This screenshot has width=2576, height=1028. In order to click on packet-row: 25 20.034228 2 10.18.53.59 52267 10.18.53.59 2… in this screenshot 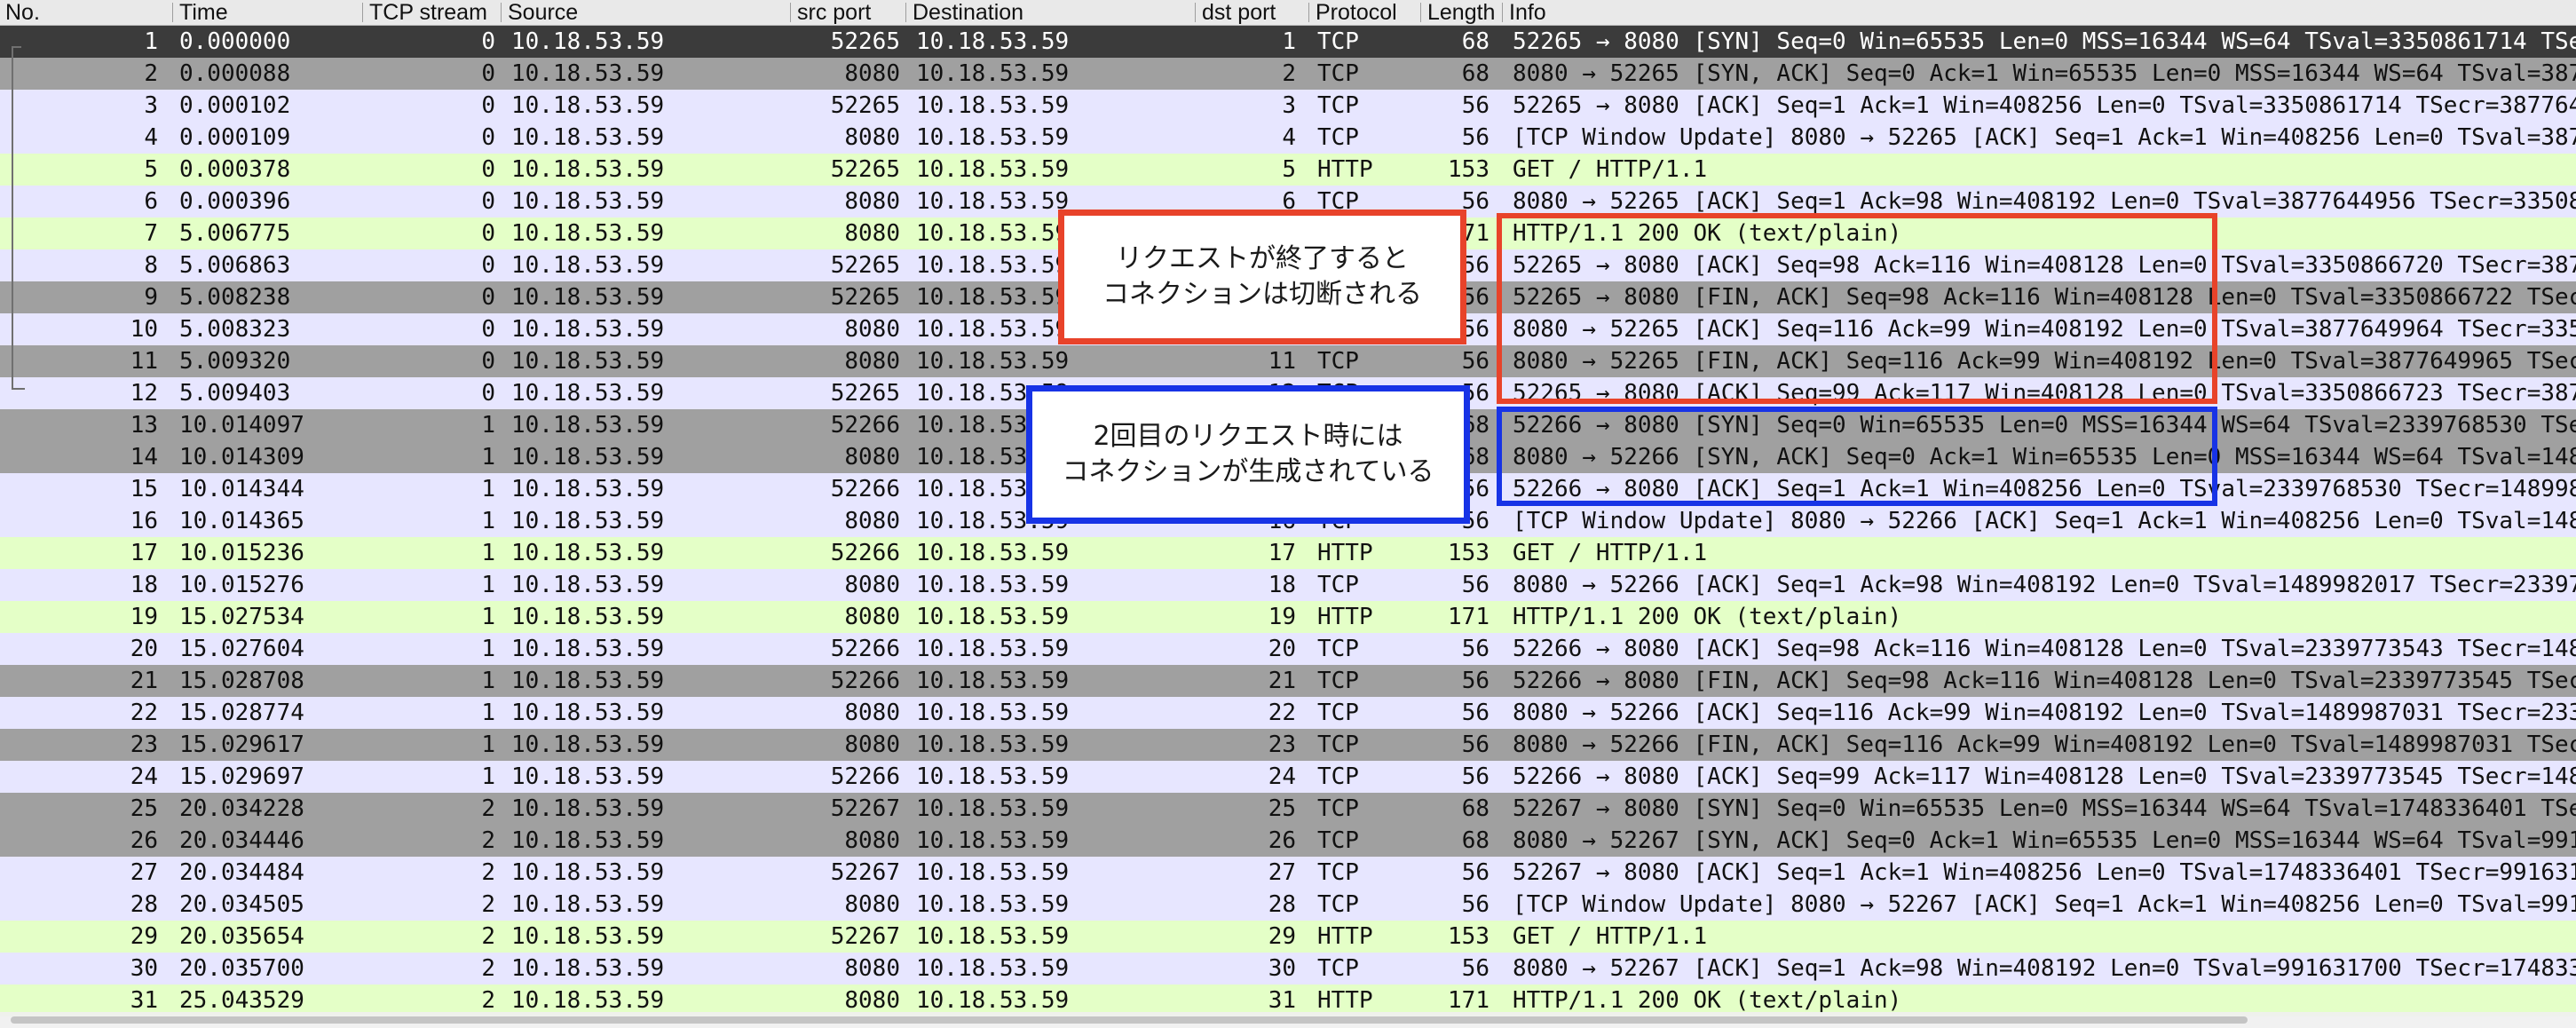, I will do `click(1288, 809)`.